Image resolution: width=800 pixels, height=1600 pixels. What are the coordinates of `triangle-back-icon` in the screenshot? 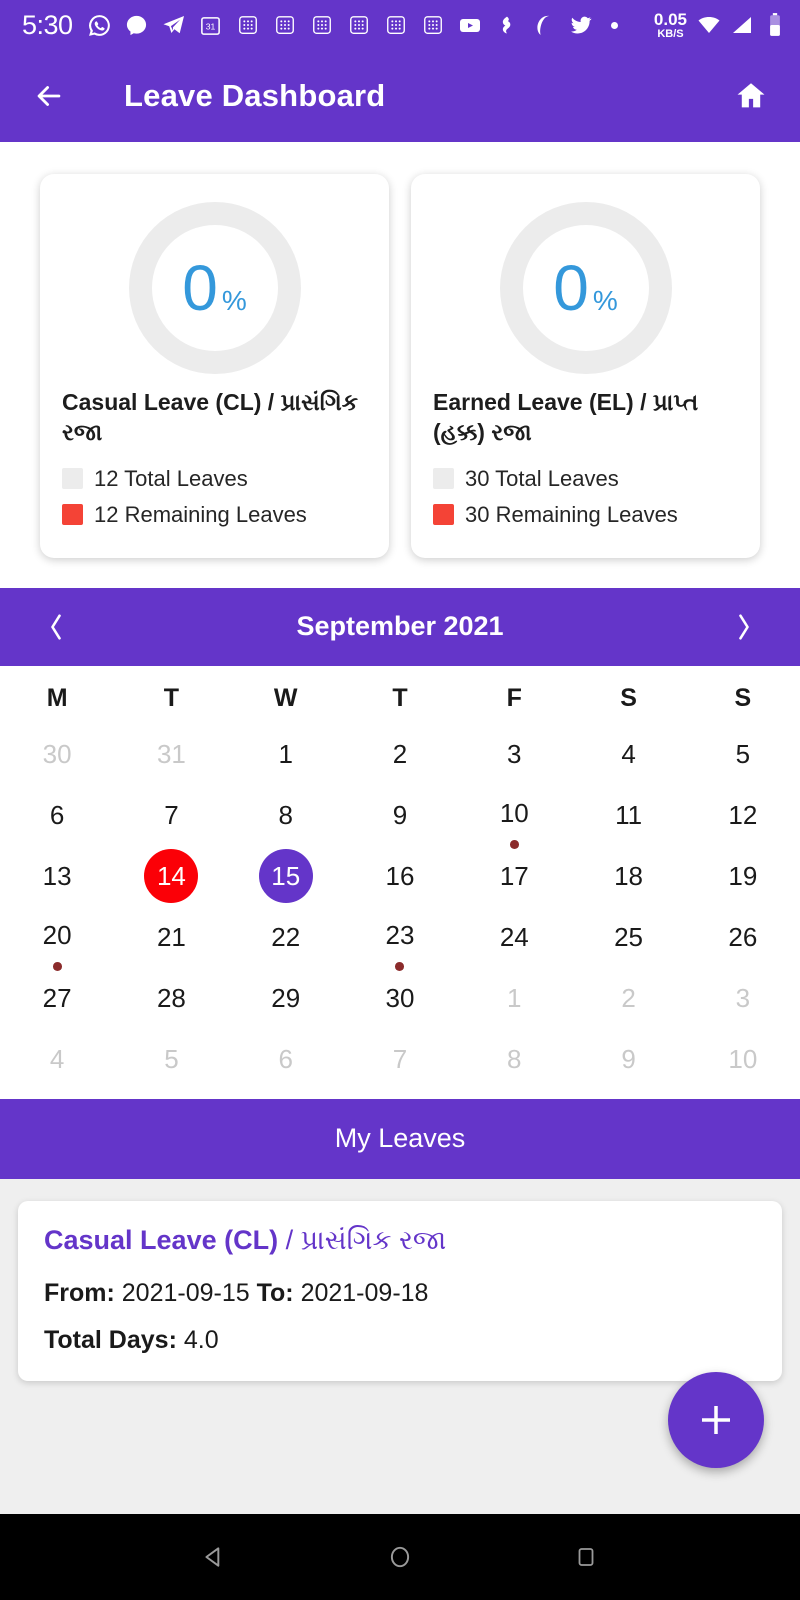 It's located at (214, 1557).